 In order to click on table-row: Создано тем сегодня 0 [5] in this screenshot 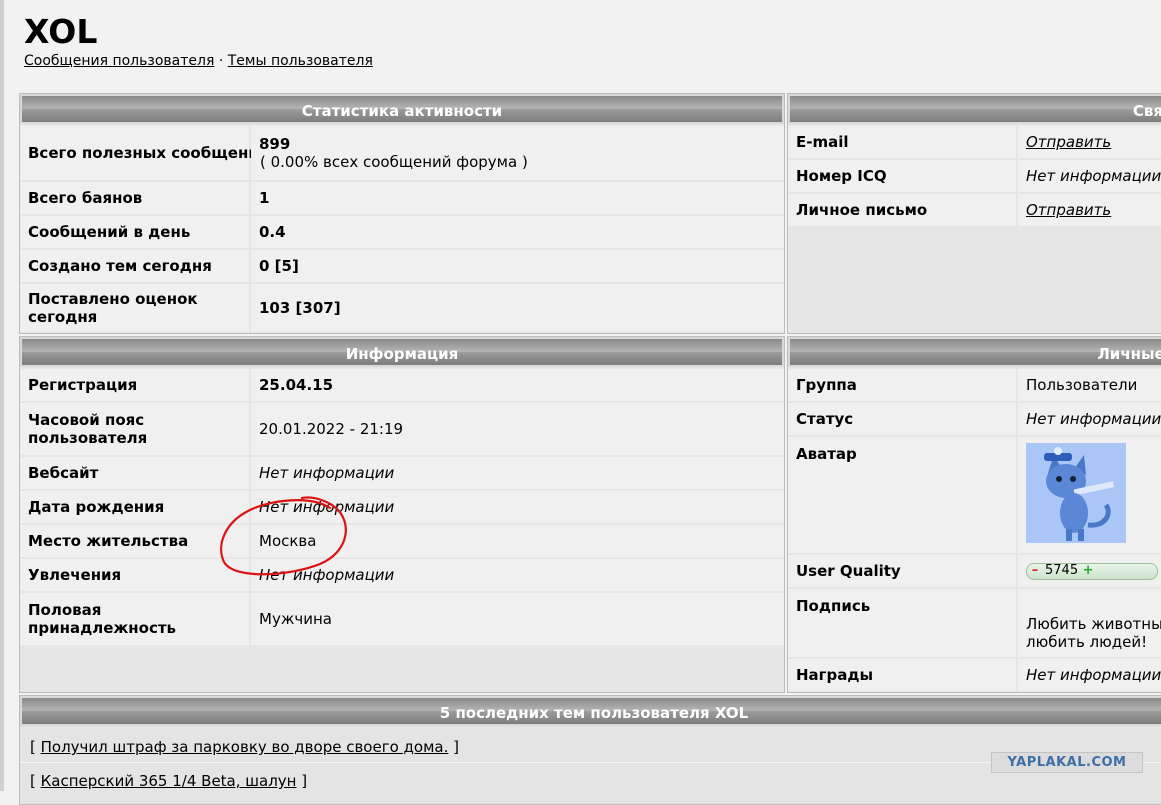, I will do `click(402, 266)`.